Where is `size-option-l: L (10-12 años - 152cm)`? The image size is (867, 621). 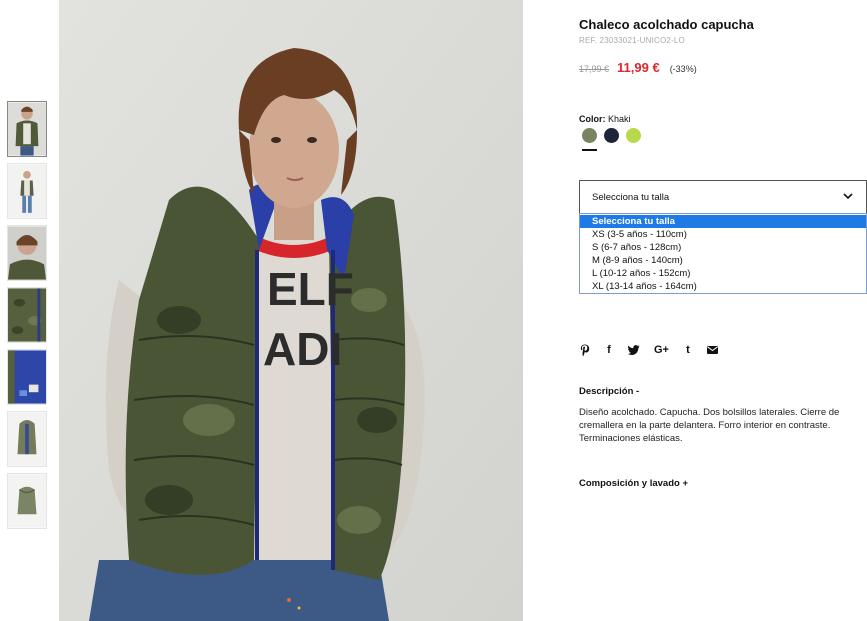
size-option-l: L (10-12 años - 152cm) is located at coordinates (723, 273).